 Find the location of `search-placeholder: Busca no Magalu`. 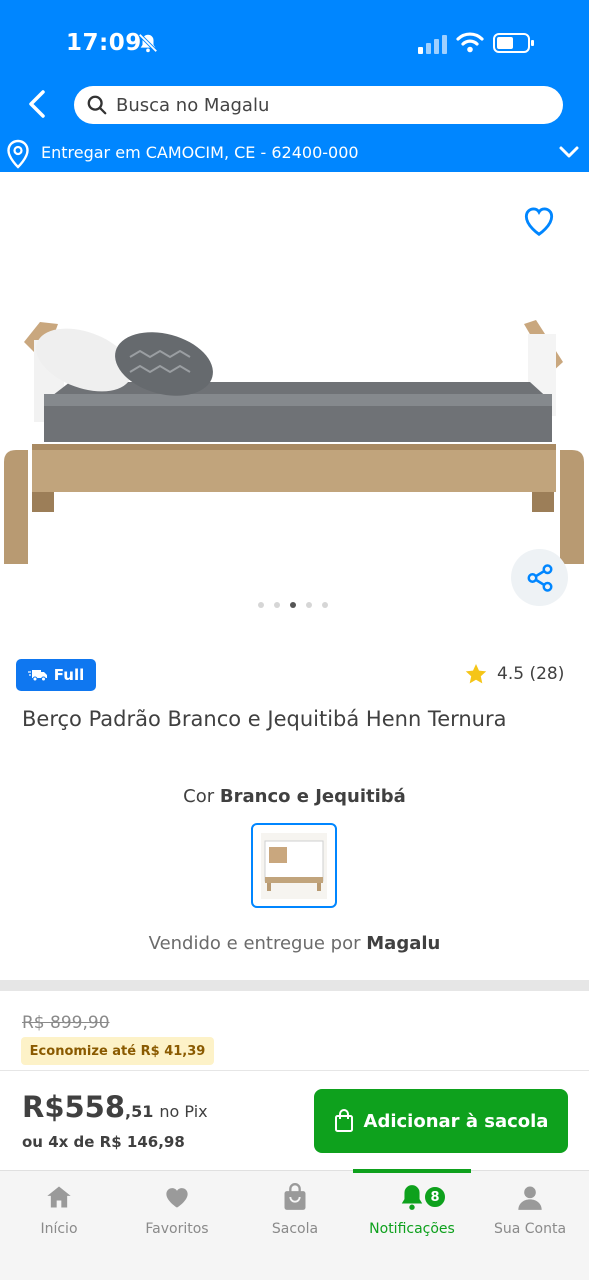

search-placeholder: Busca no Magalu is located at coordinates (193, 105).